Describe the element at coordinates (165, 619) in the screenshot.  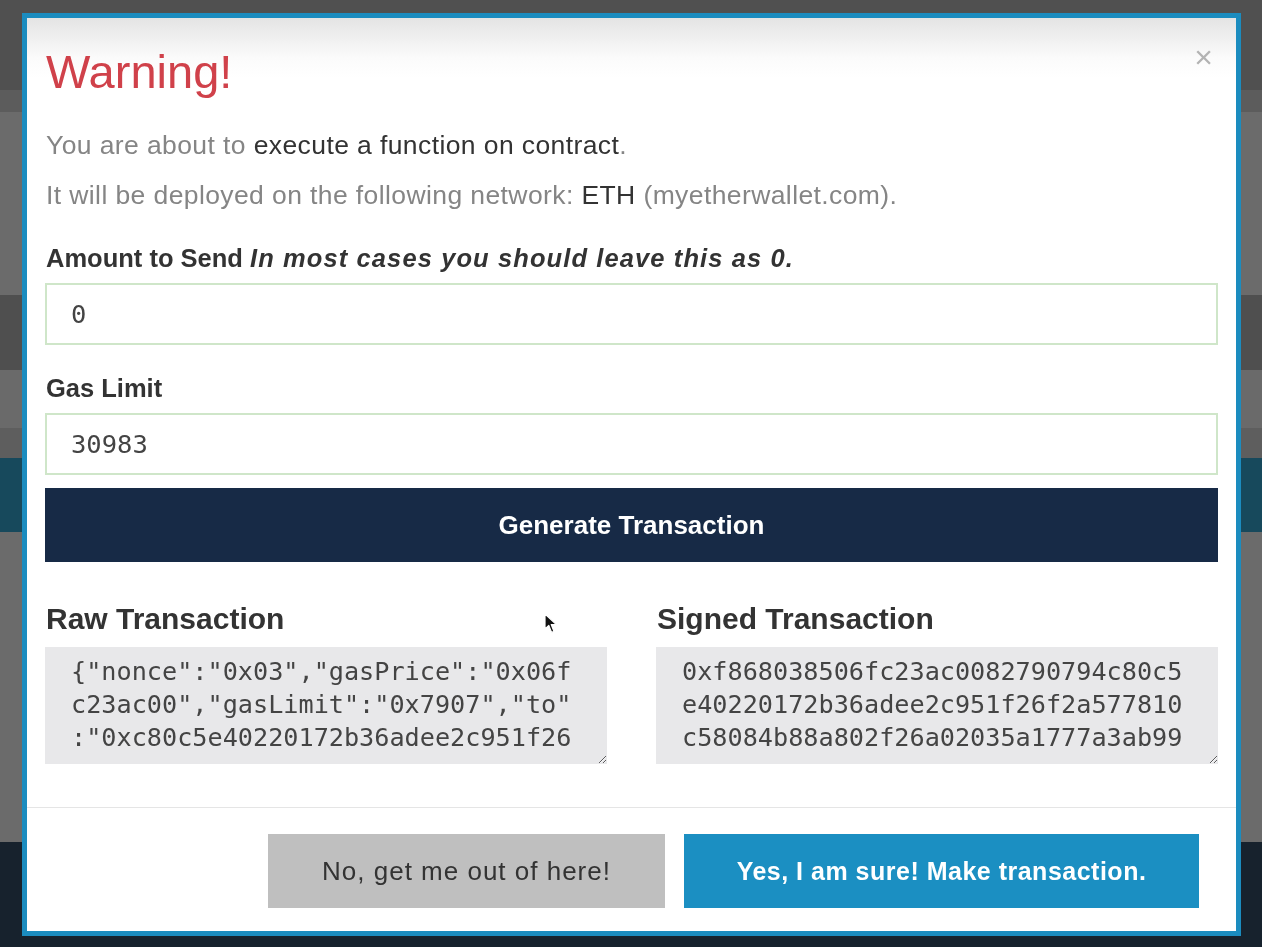
I see `section-heading: Raw Transaction` at that location.